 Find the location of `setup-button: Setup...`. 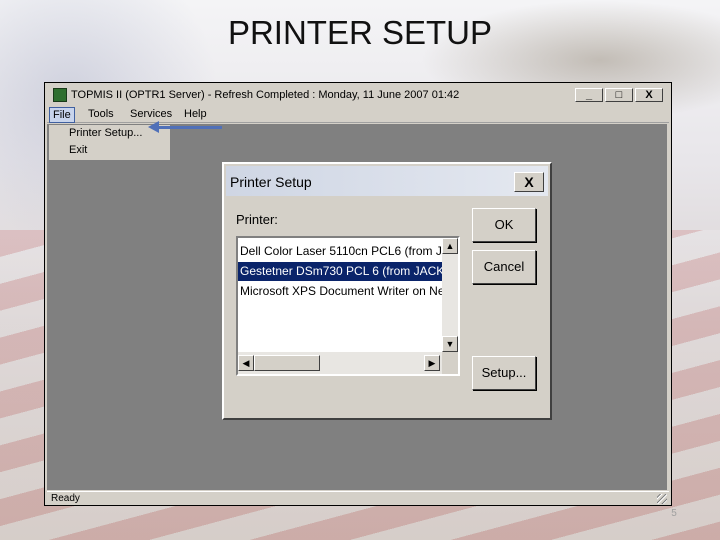

setup-button: Setup... is located at coordinates (504, 373).